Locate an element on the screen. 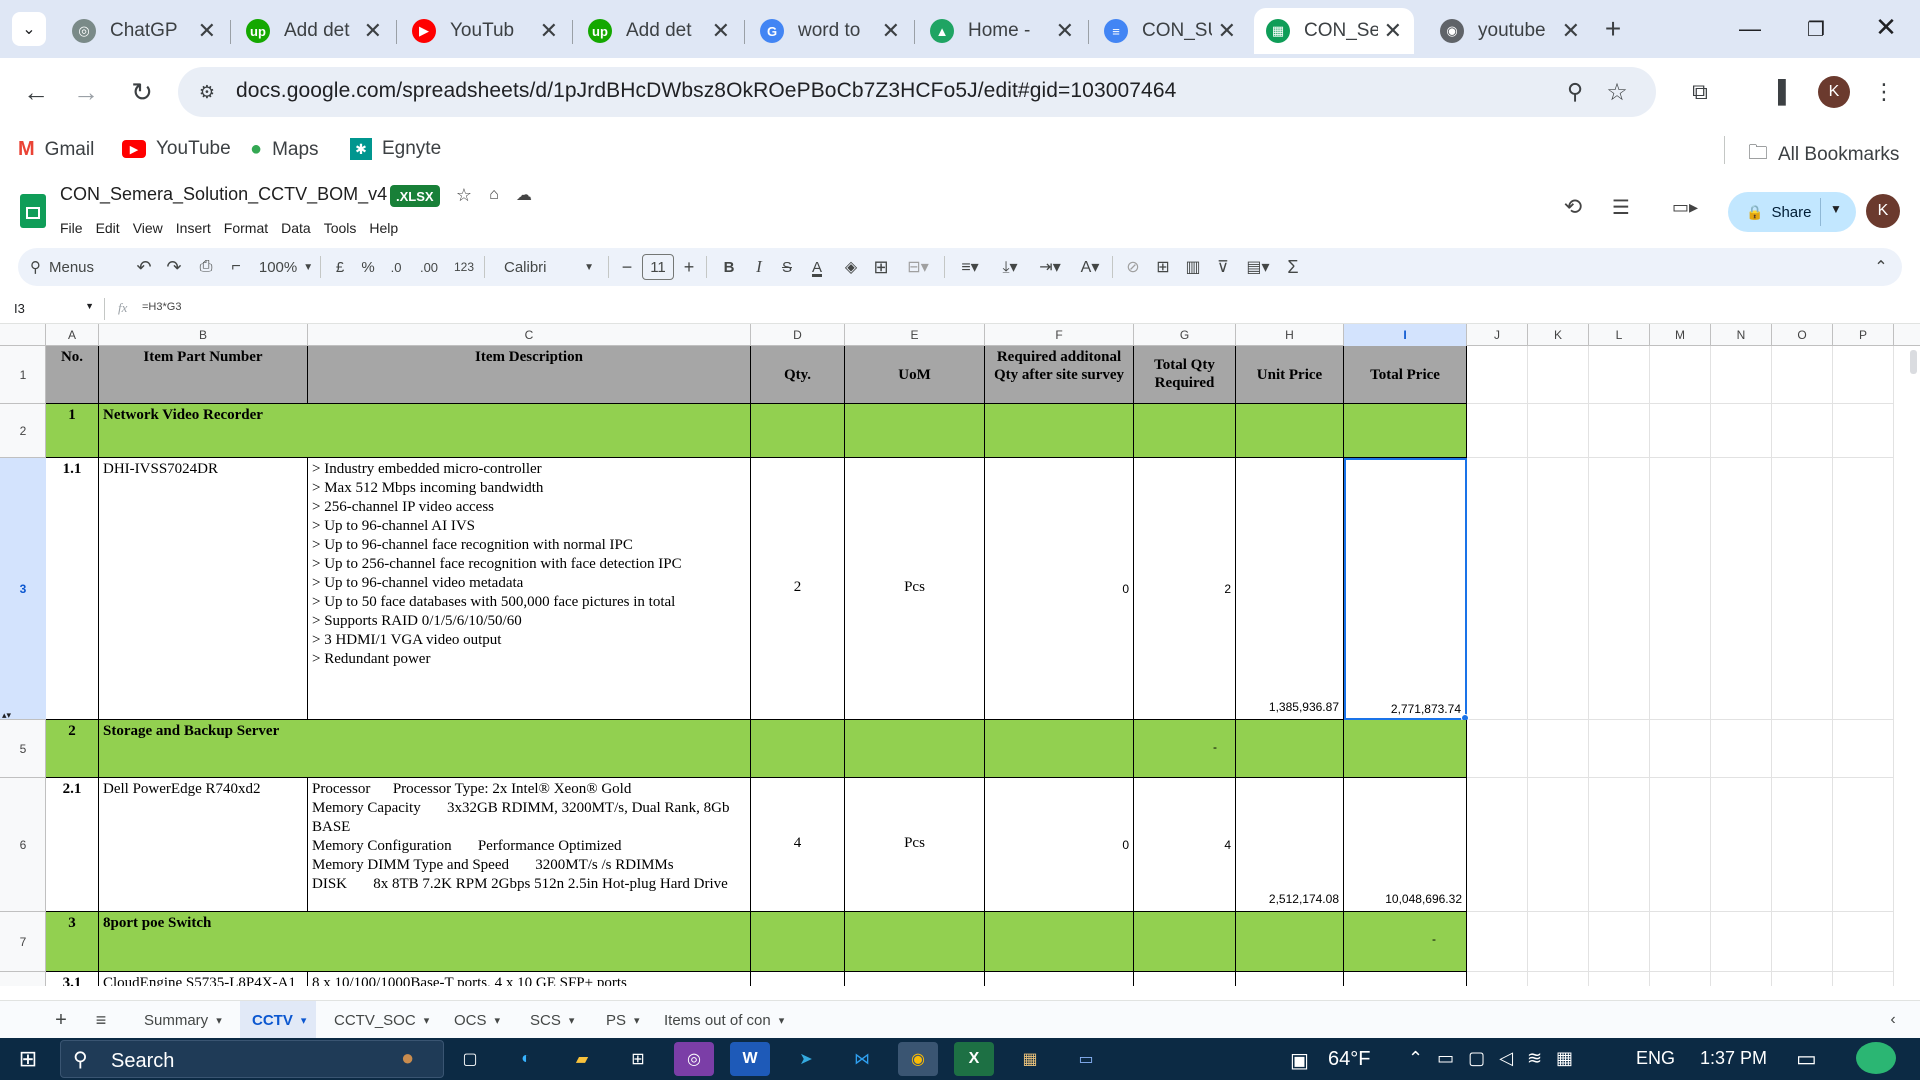 This screenshot has width=1920, height=1080. section-1-number: 1 is located at coordinates (72, 431).